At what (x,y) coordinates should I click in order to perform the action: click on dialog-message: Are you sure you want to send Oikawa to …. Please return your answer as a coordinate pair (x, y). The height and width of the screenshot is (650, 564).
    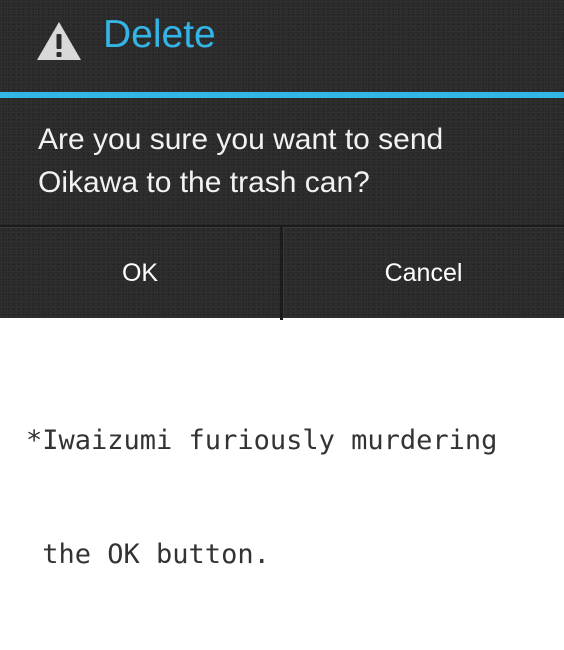
    Looking at the image, I should click on (288, 161).